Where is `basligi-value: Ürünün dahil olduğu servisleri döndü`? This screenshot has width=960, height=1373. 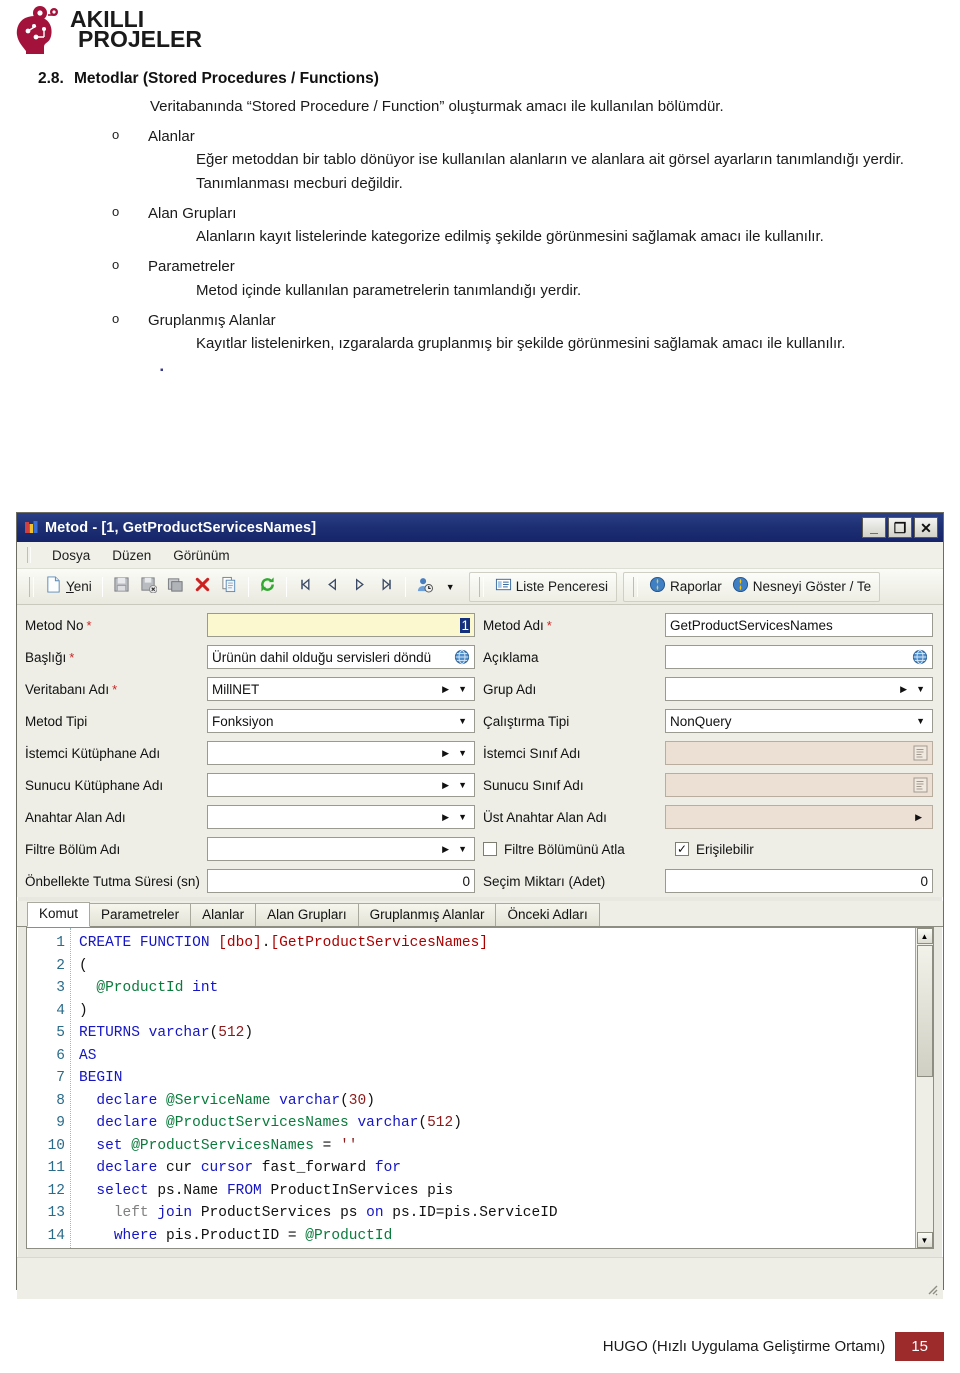 basligi-value: Ürünün dahil olduğu servisleri döndü is located at coordinates (322, 657).